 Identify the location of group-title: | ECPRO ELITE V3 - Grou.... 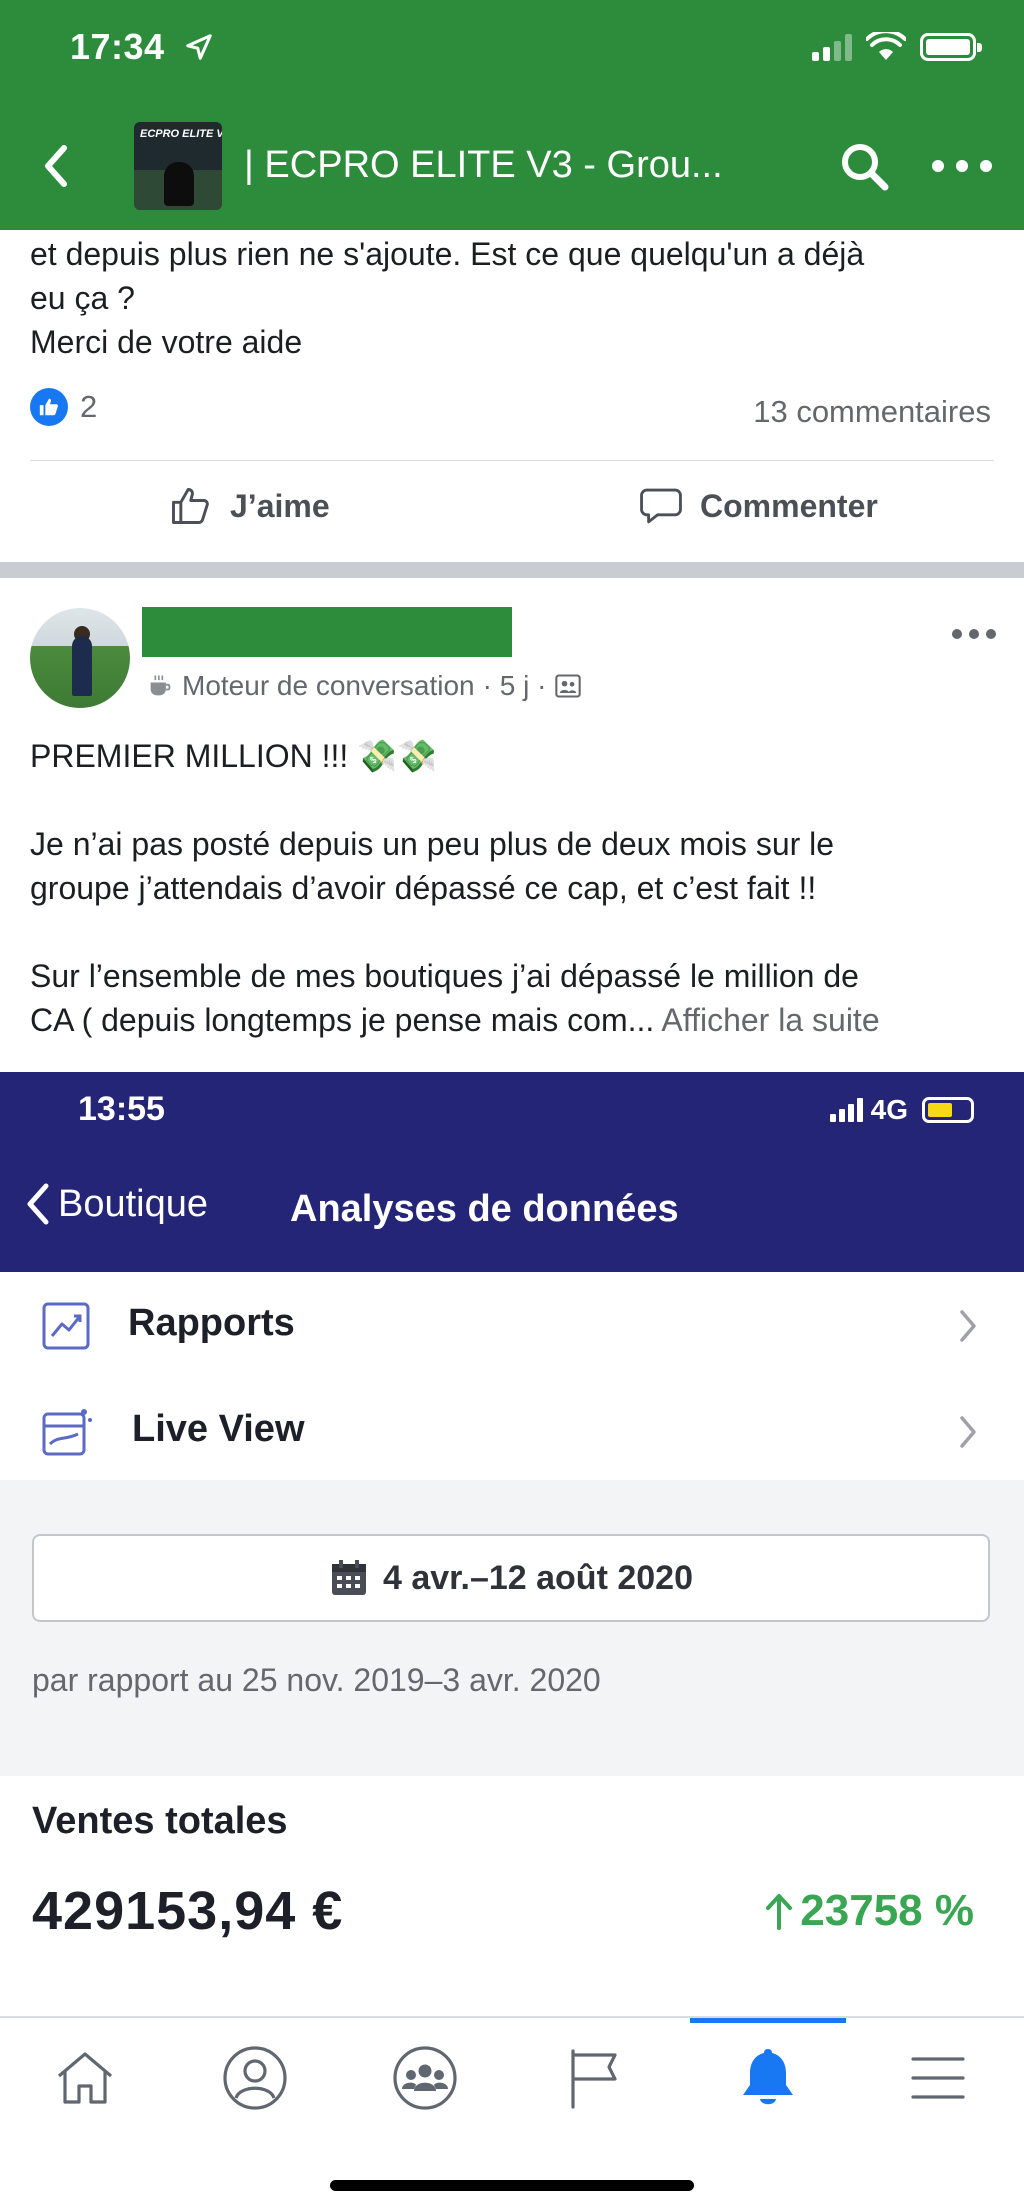
(483, 165).